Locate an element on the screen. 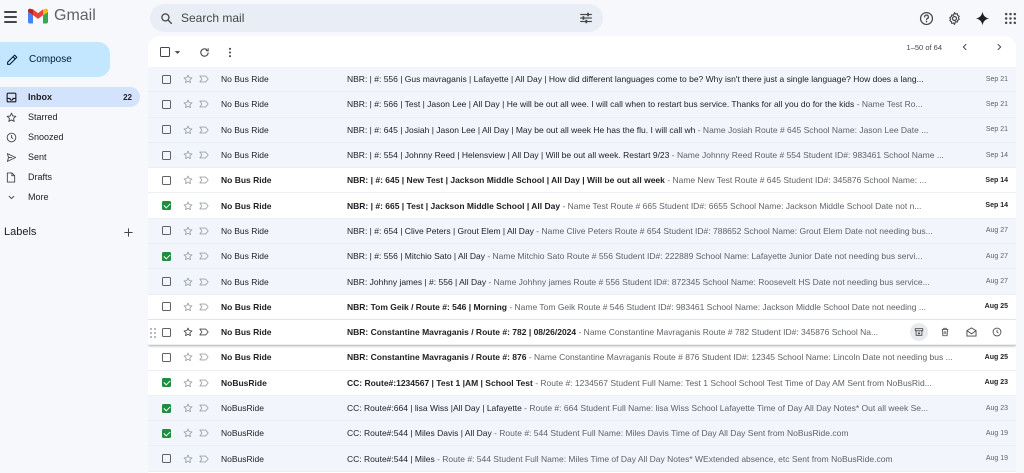 The image size is (1024, 473). sidebar-item-more: More is located at coordinates (70, 197).